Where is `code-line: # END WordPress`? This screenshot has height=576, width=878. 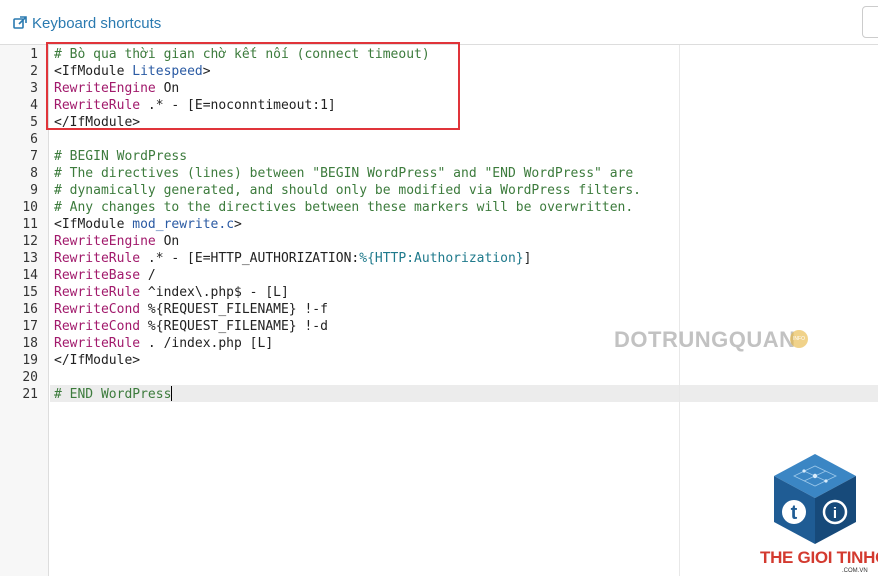
code-line: # END WordPress is located at coordinates (113, 394).